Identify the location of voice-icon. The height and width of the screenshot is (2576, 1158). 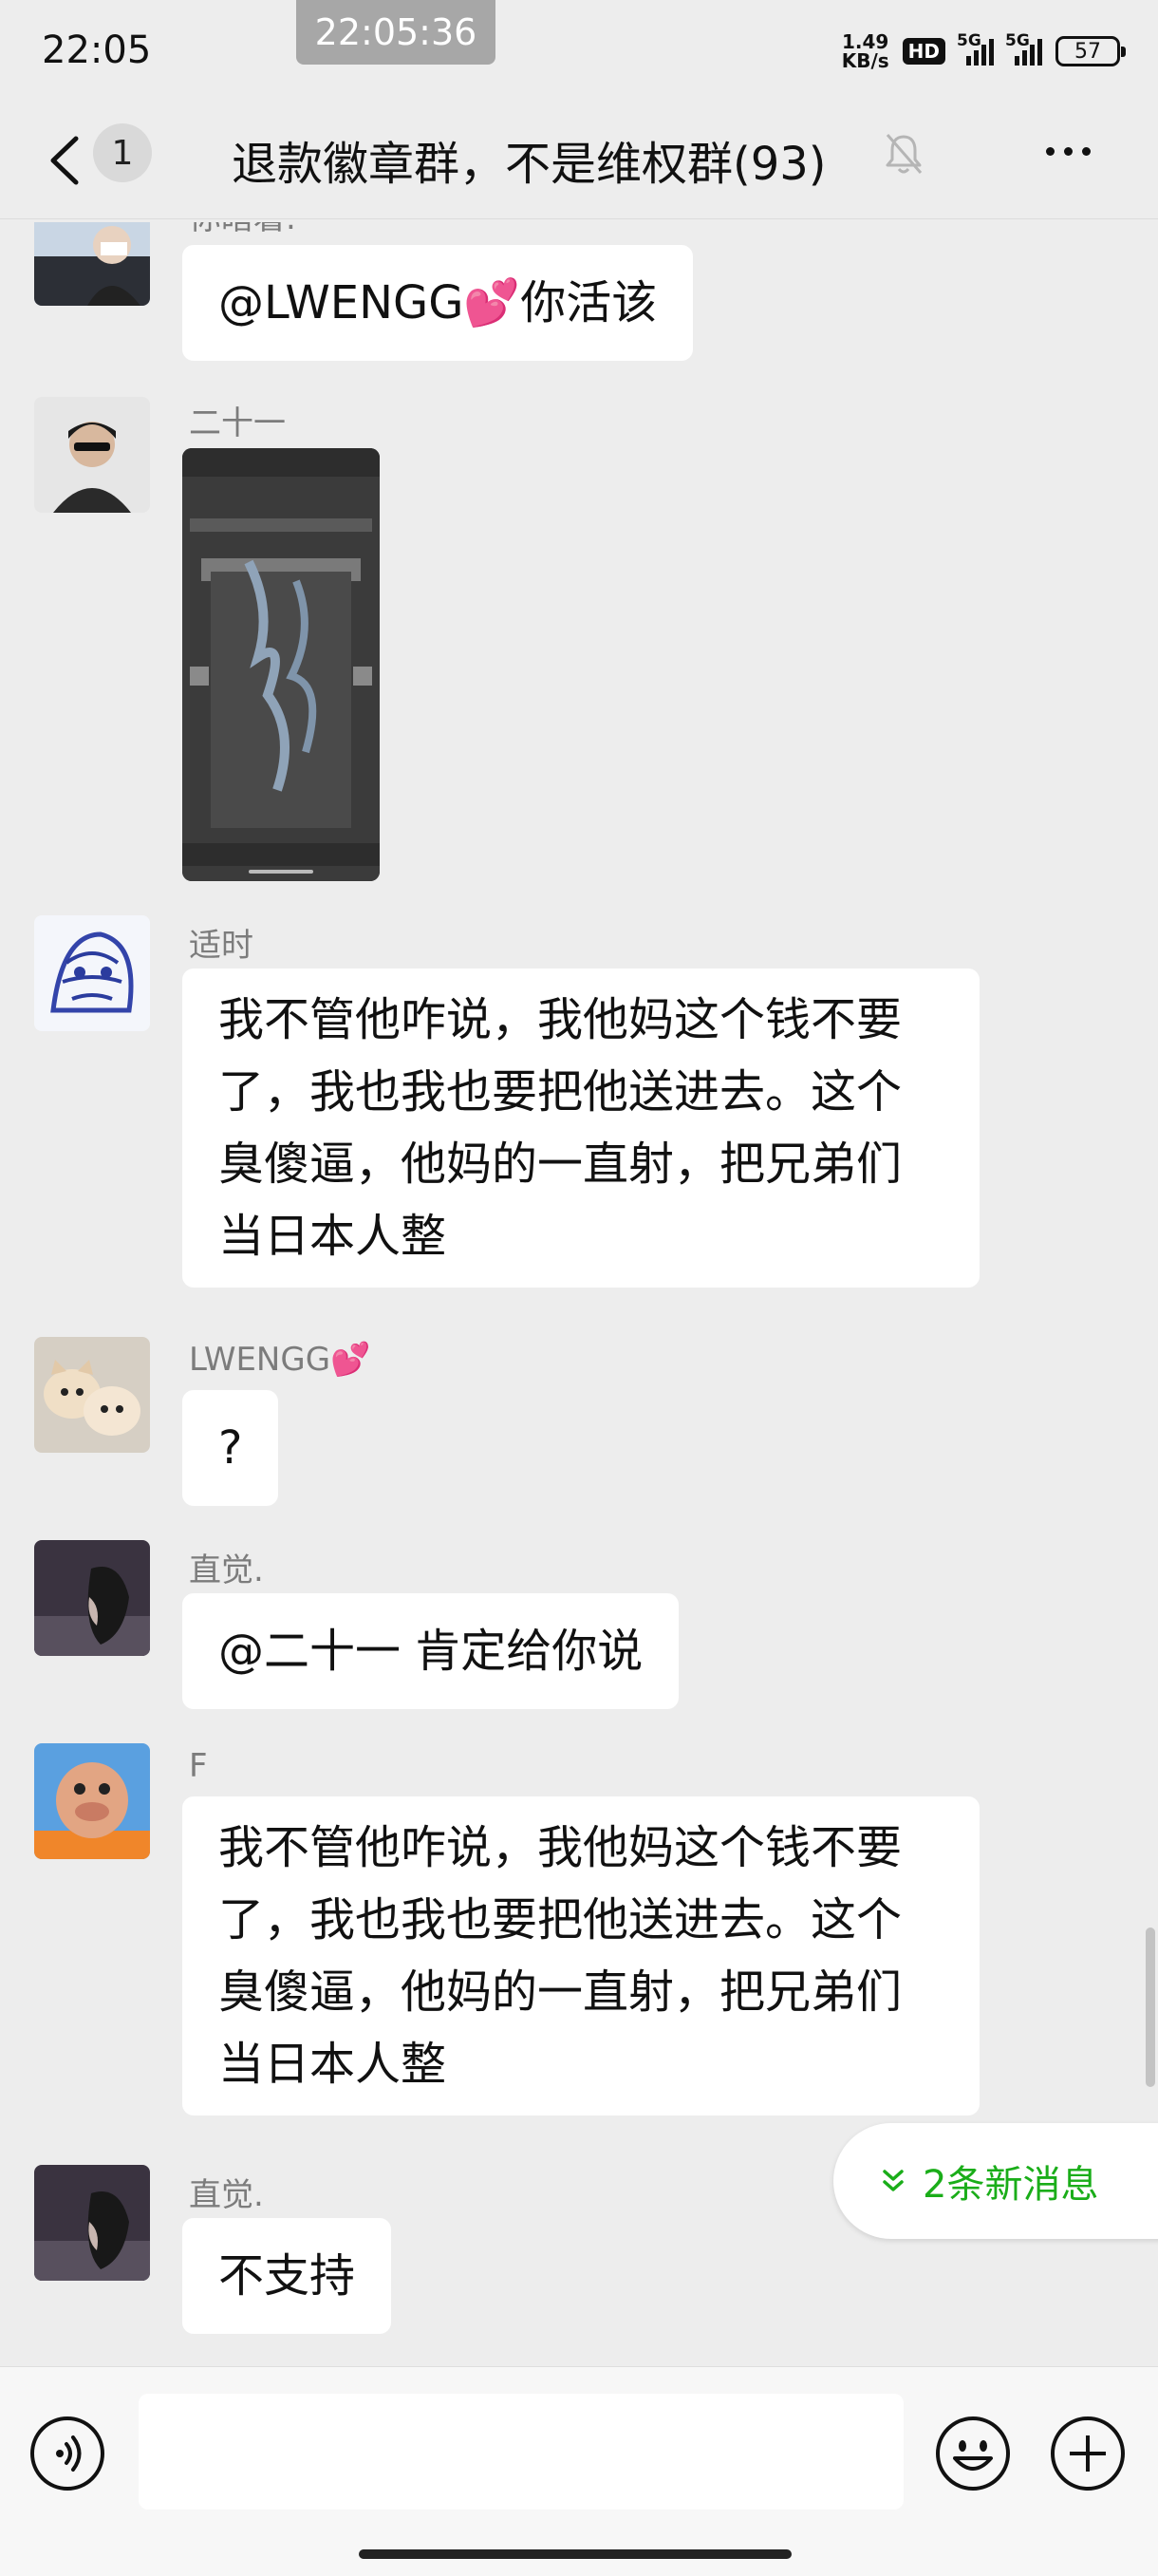
(67, 2453).